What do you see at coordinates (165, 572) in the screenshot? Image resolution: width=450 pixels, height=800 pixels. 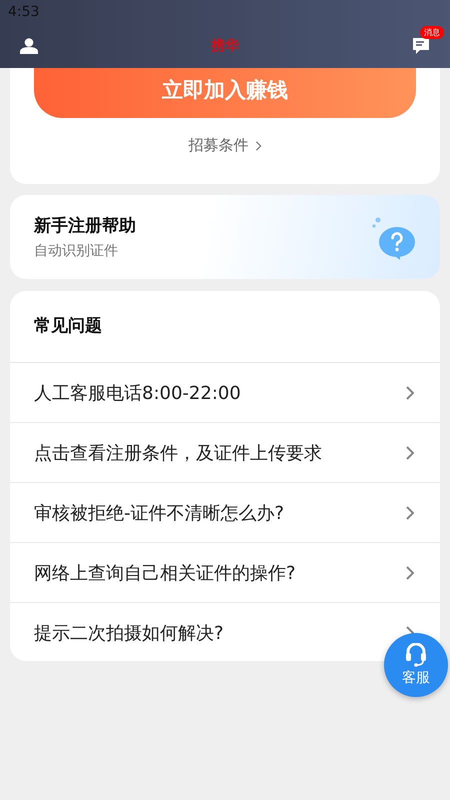 I see `faq-item: 网络上查询自己相关证件的操作?` at bounding box center [165, 572].